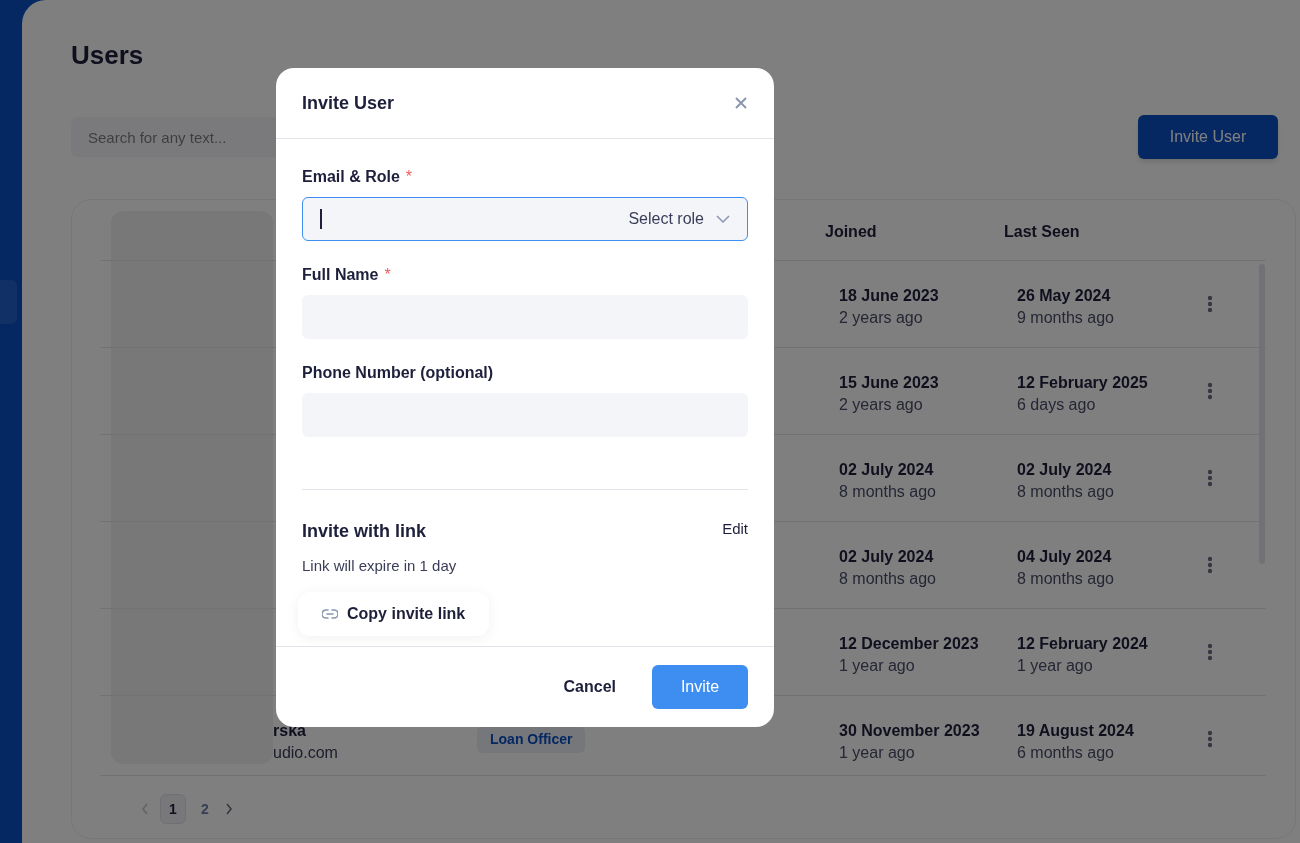 This screenshot has width=1300, height=843. I want to click on date-joined: 18 June 2023, so click(889, 296).